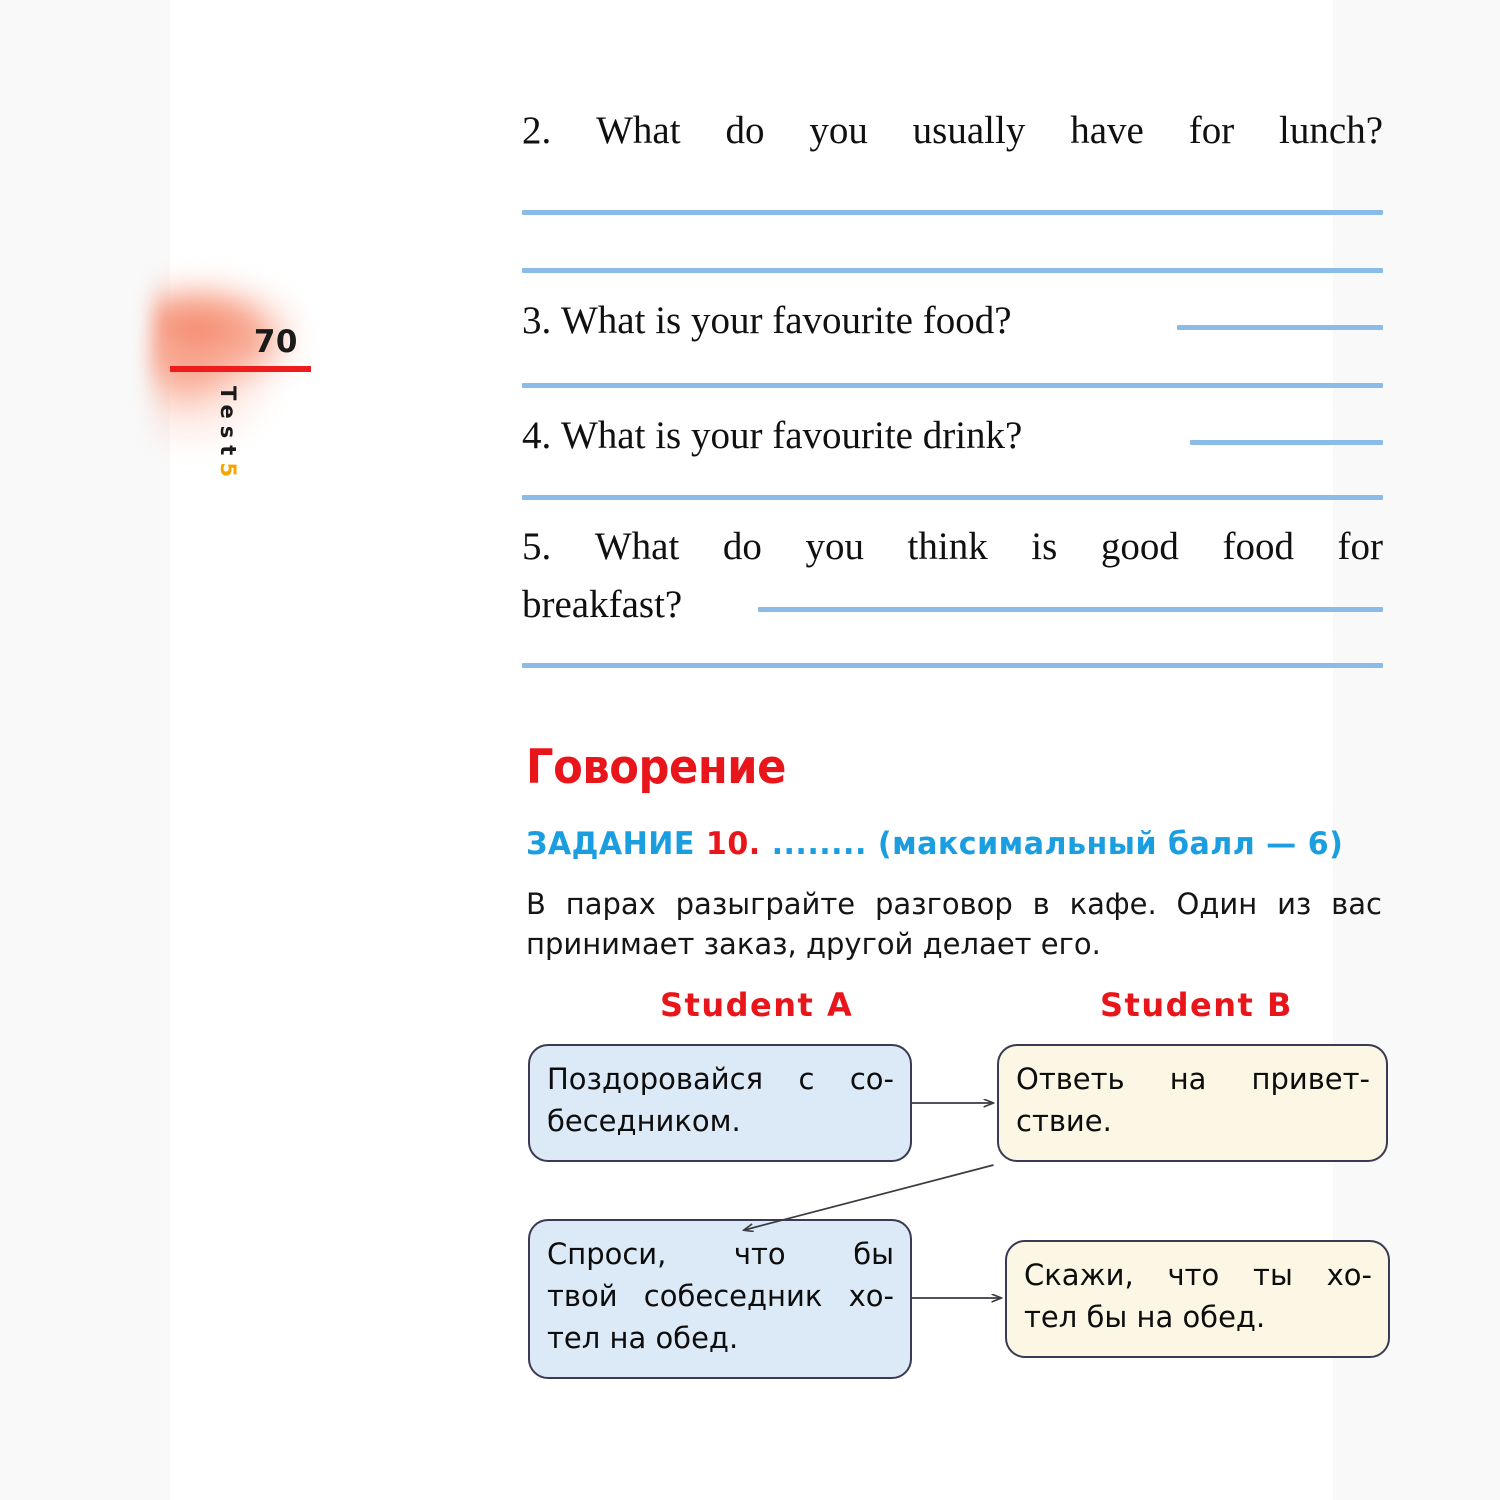 The width and height of the screenshot is (1500, 1500). Describe the element at coordinates (537, 320) in the screenshot. I see `question-3-number: 3.` at that location.